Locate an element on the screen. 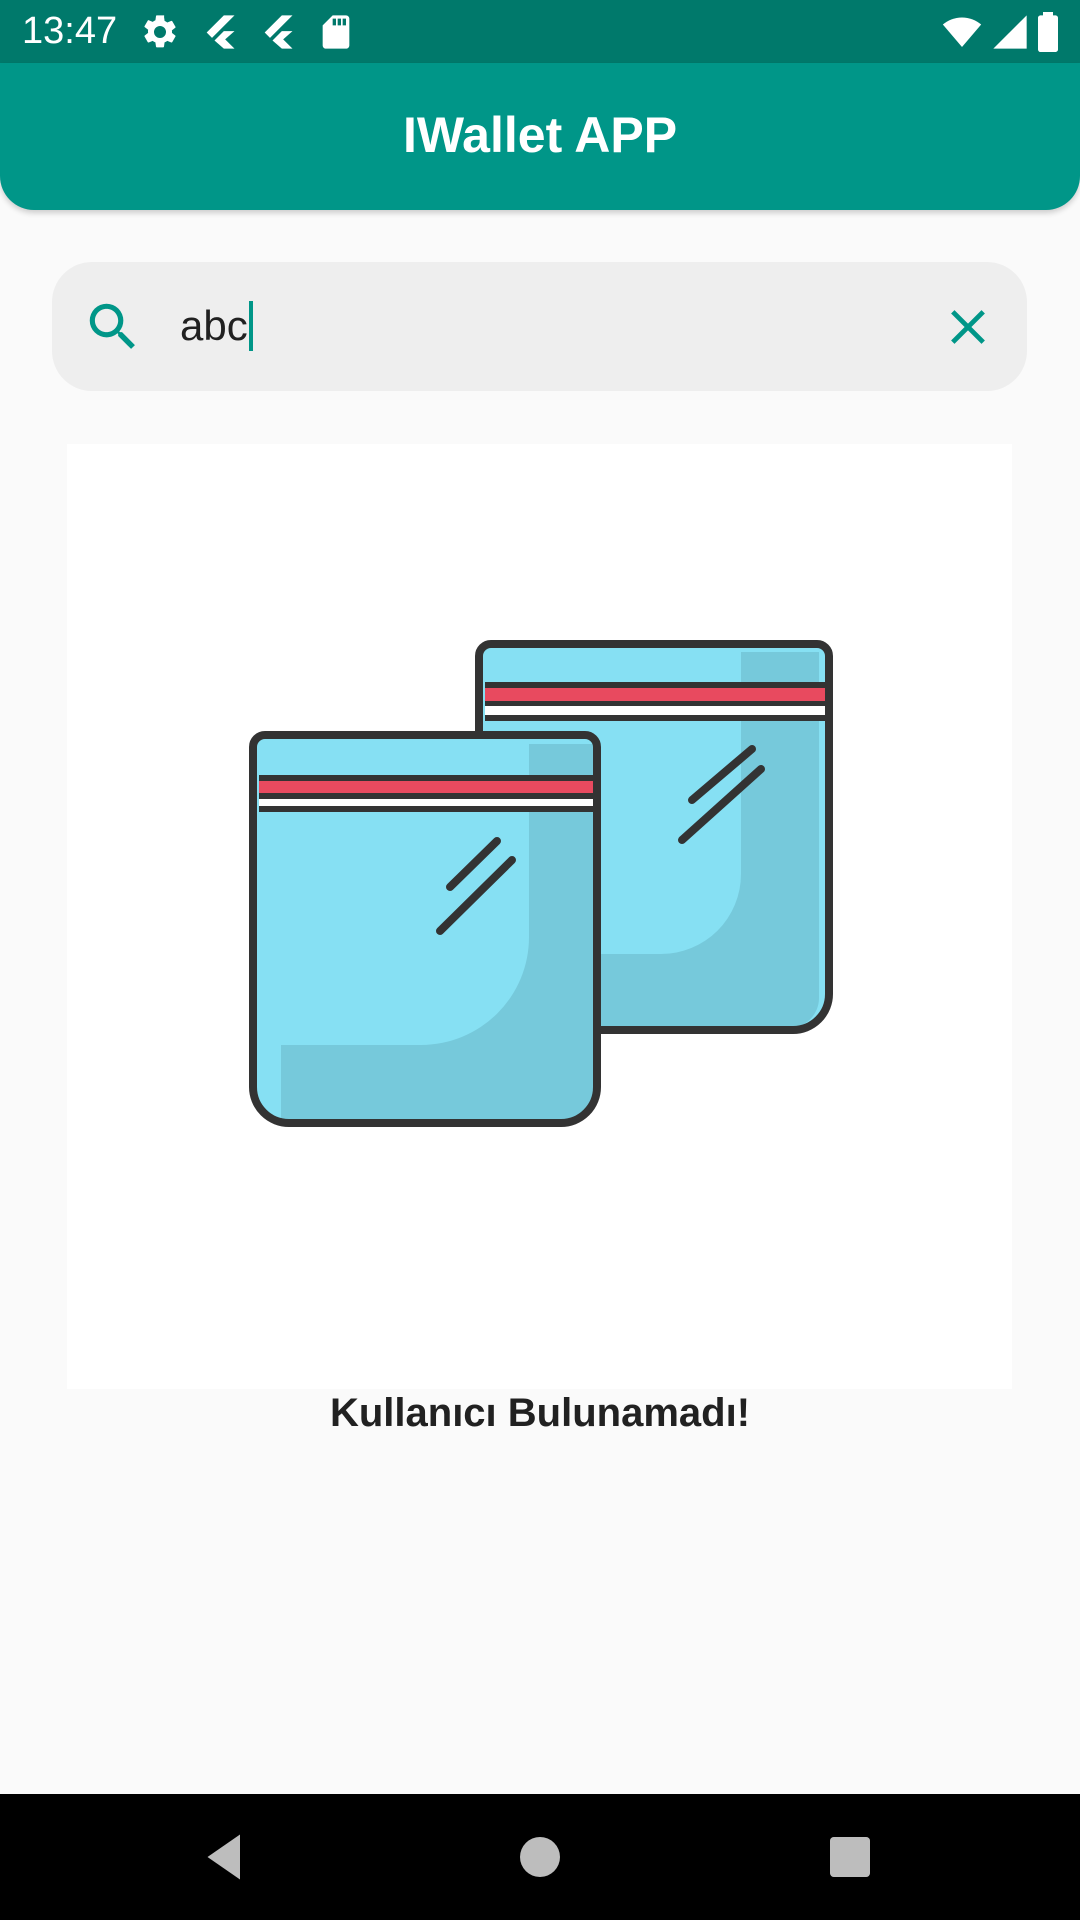  navigation-bar is located at coordinates (540, 1857).